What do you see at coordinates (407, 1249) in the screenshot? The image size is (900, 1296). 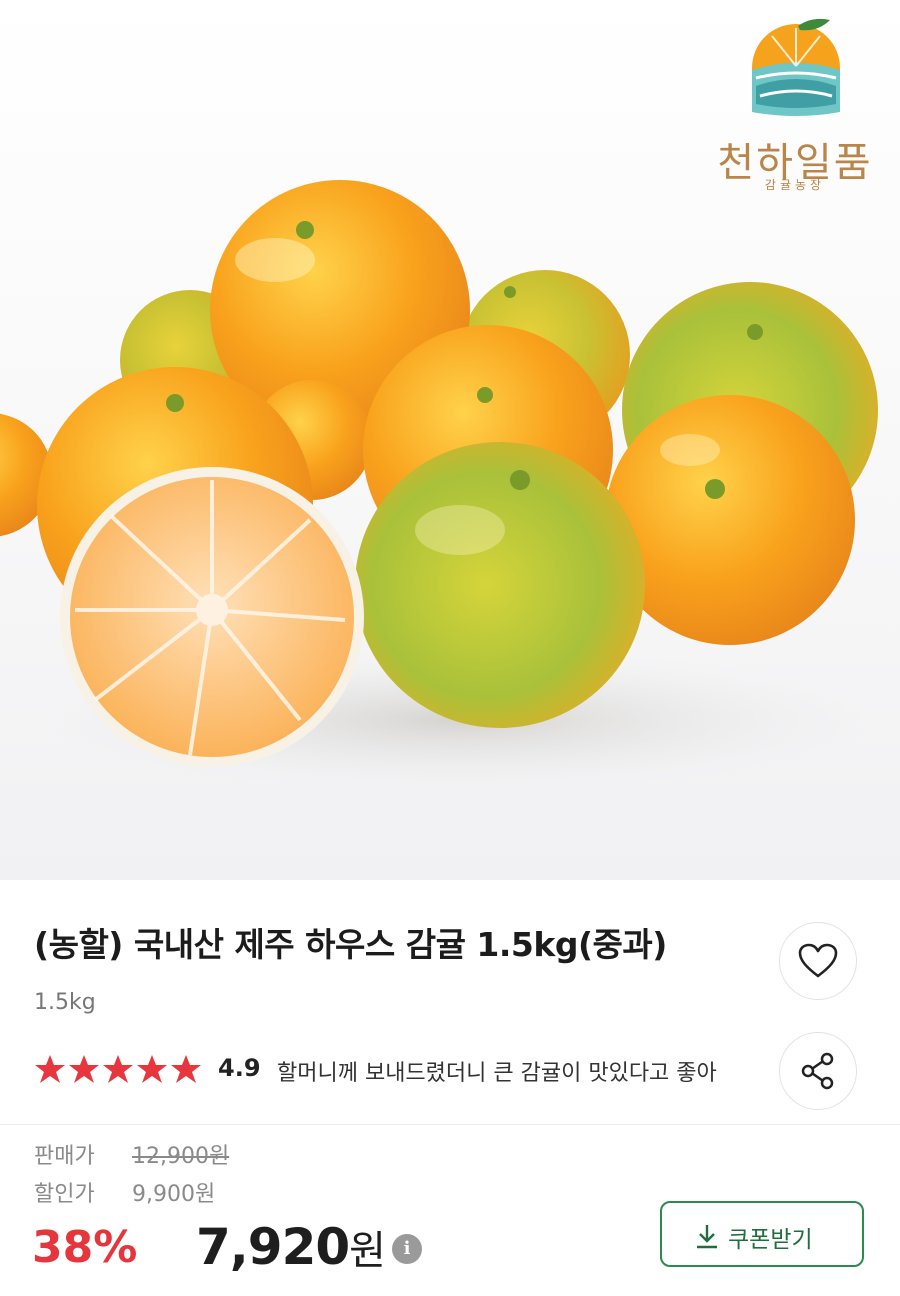 I see `info-icon: i` at bounding box center [407, 1249].